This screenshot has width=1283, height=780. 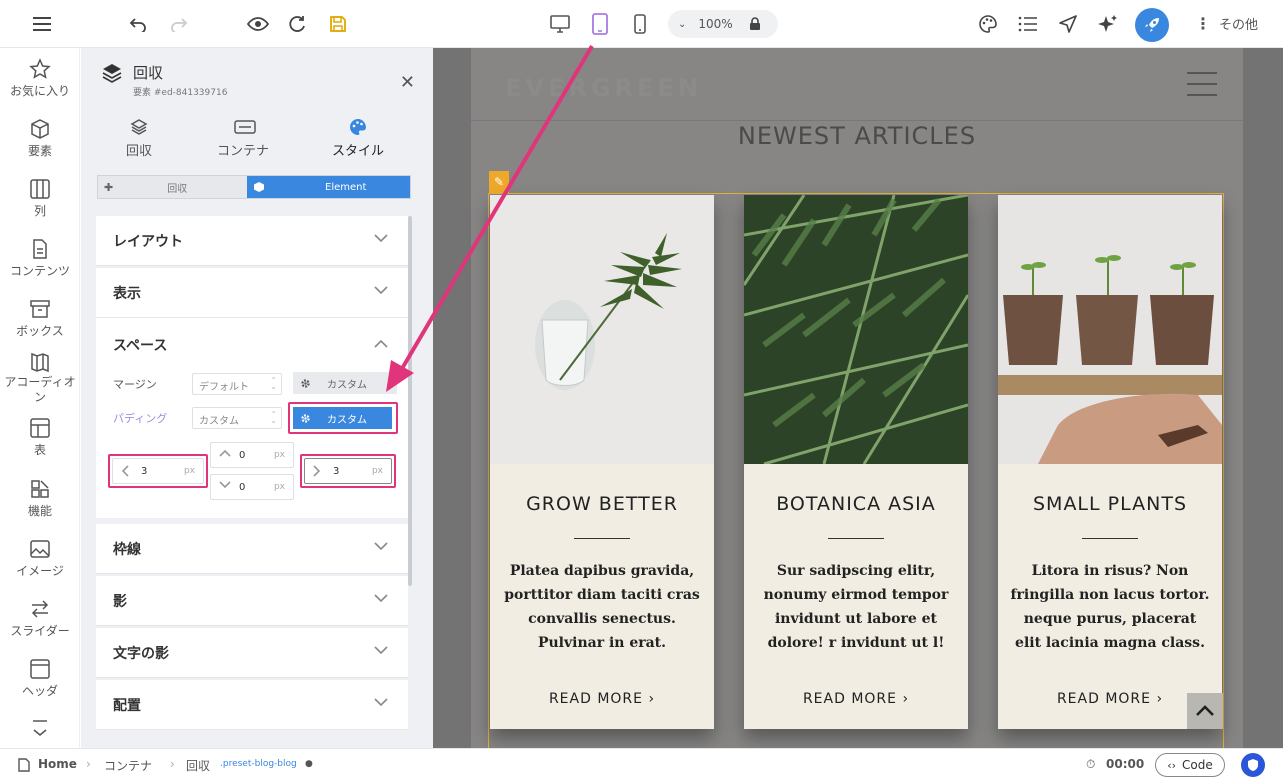 I want to click on breadcrumb-home: Home, so click(x=57, y=764).